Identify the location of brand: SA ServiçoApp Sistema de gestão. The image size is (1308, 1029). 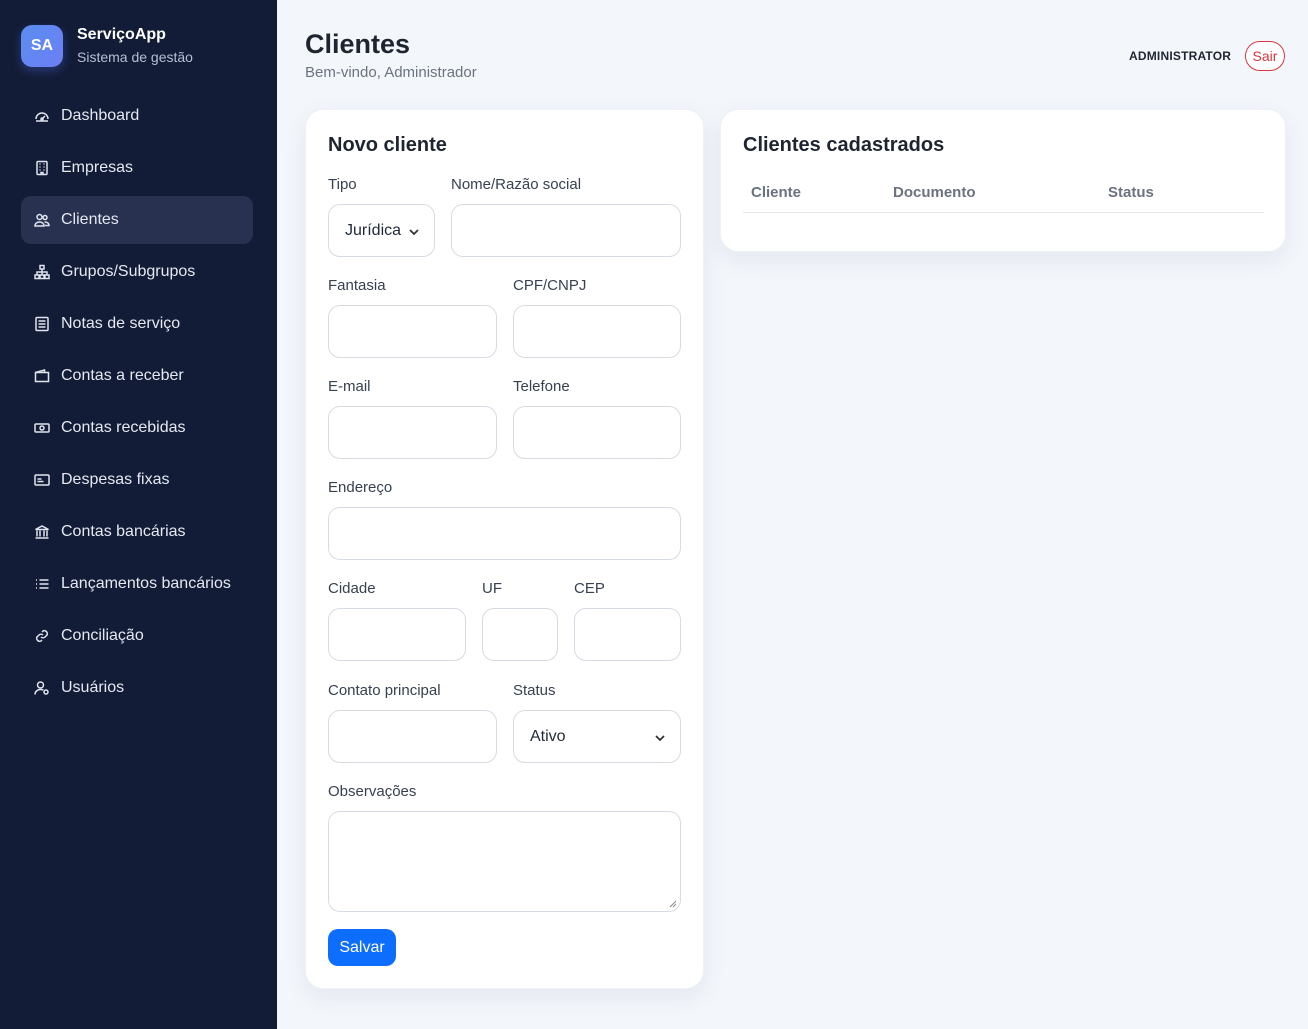
(107, 46).